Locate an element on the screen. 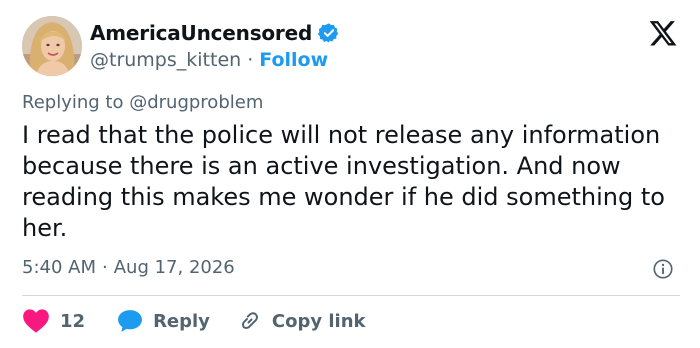  reply-context: Replying to @drugproblem is located at coordinates (142, 102).